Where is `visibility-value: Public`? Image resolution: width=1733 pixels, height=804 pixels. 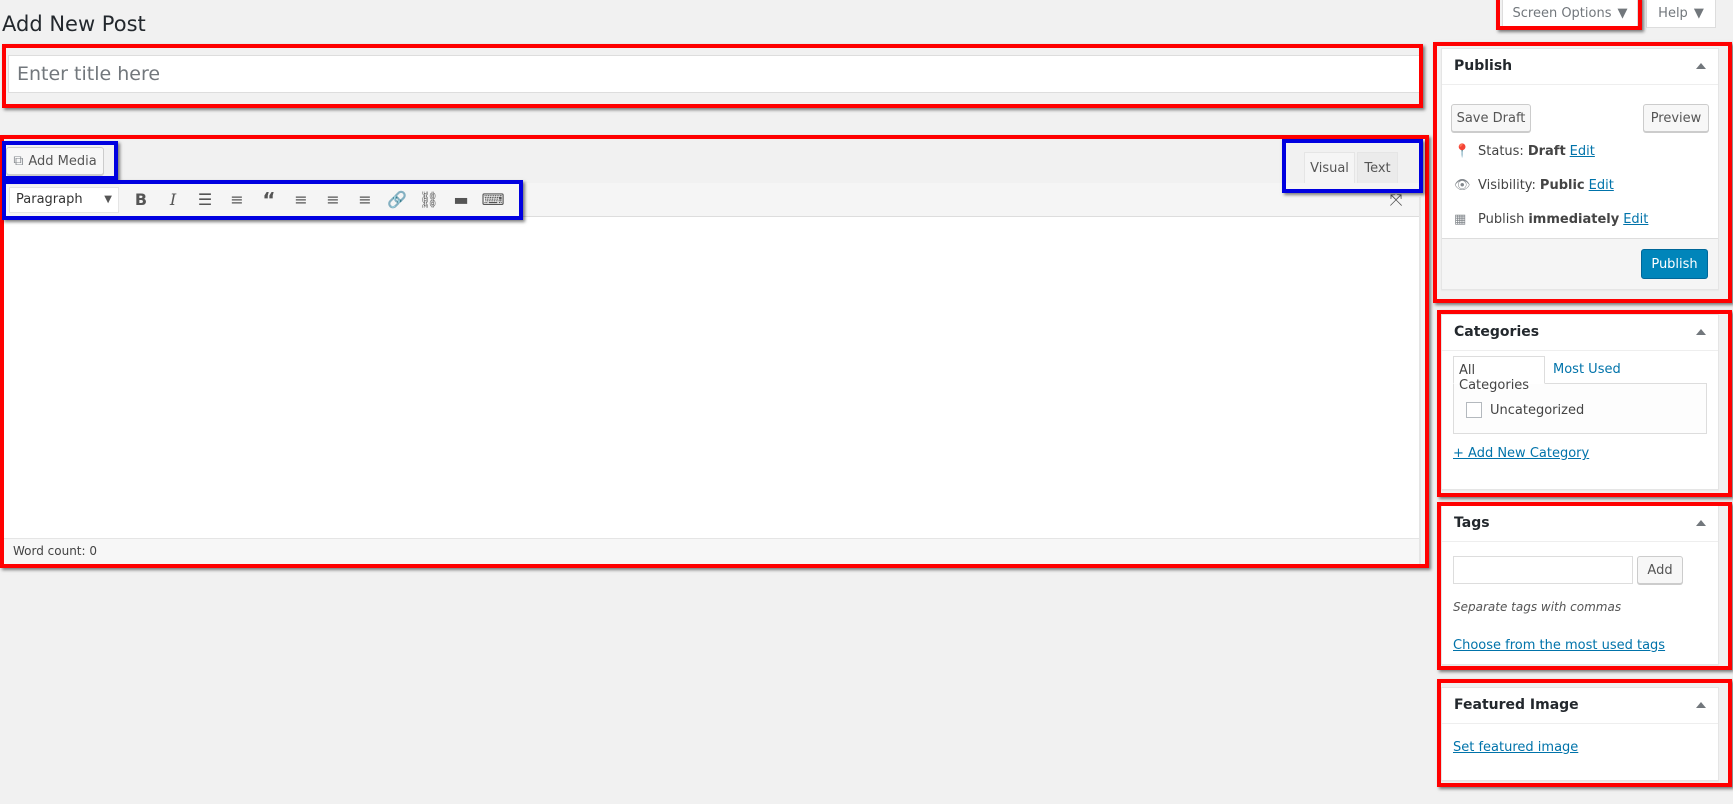 visibility-value: Public is located at coordinates (1562, 185).